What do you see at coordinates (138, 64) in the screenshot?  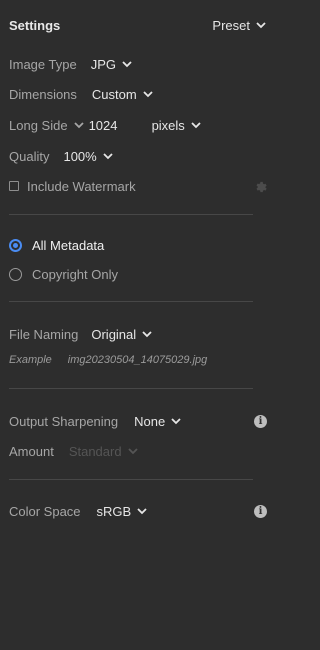 I see `image-type-row: Image Type JPG` at bounding box center [138, 64].